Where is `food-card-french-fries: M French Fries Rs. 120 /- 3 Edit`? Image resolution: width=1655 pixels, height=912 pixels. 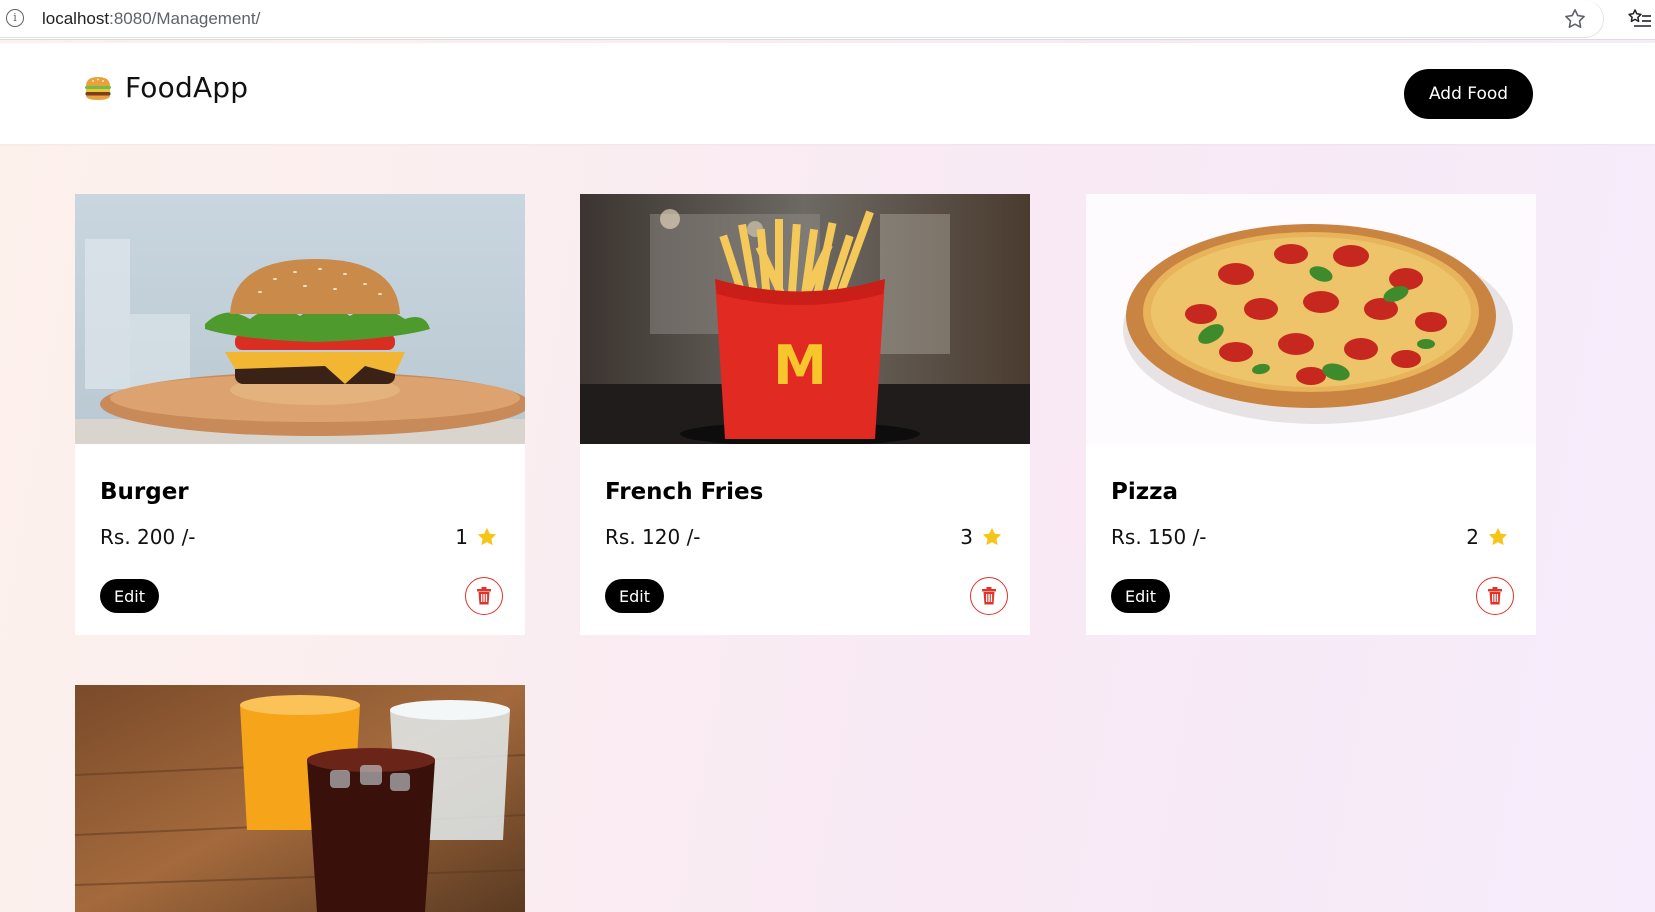 food-card-french-fries: M French Fries Rs. 120 /- 3 Edit is located at coordinates (805, 414).